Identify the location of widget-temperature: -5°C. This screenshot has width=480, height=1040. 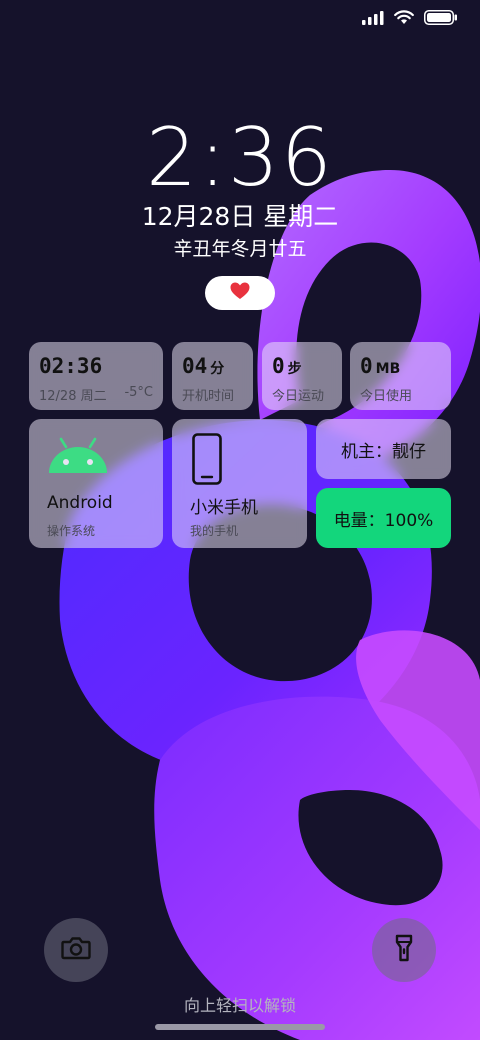
(138, 392).